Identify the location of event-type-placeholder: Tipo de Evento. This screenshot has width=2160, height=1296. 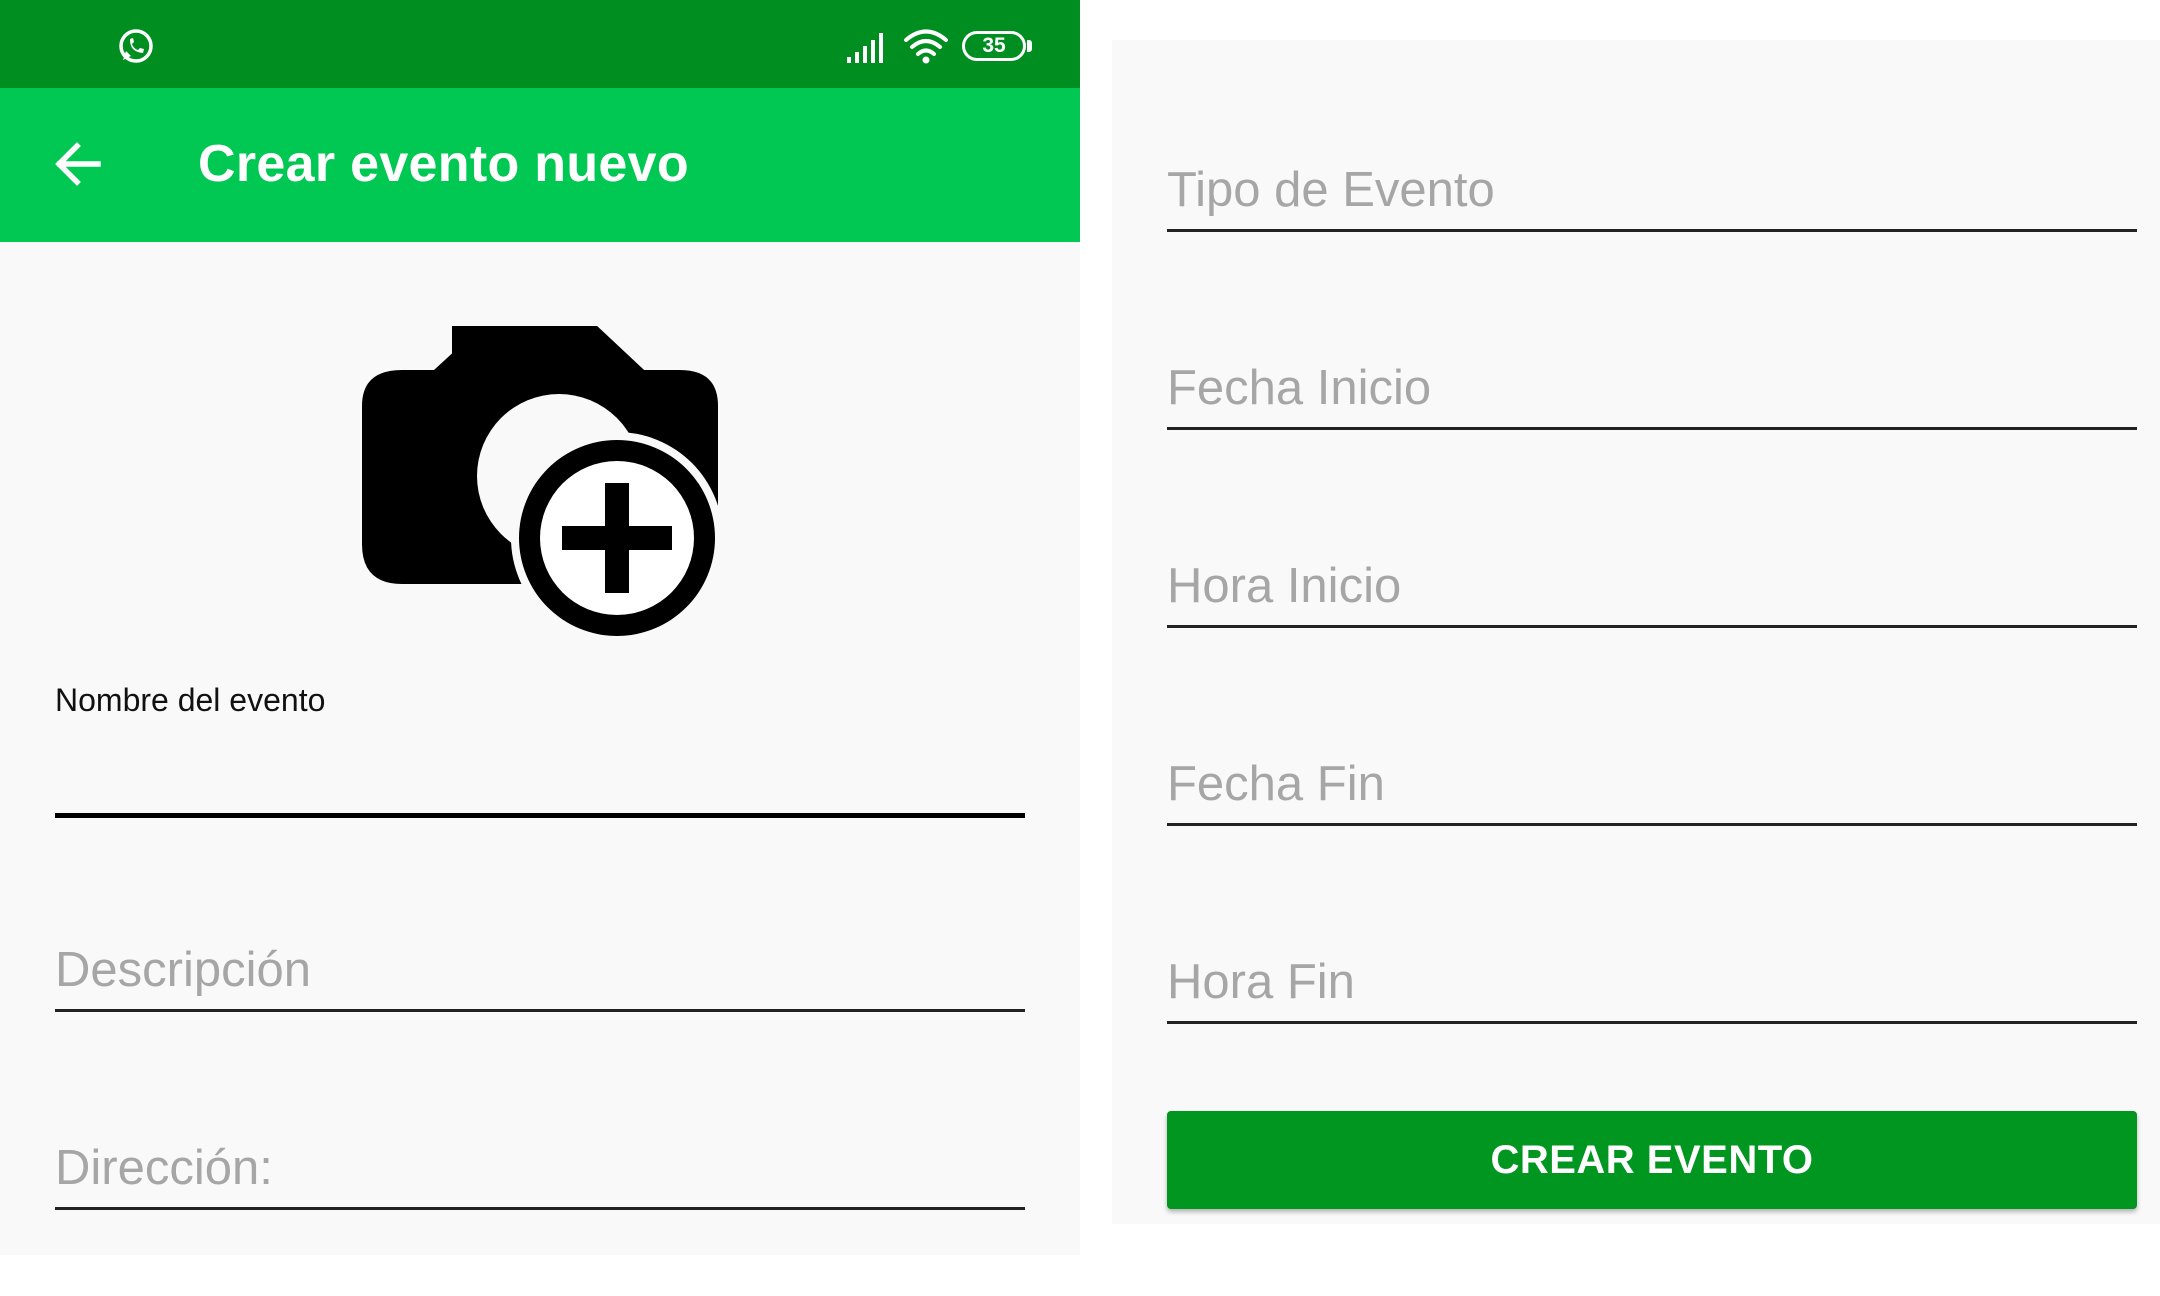
(1331, 190).